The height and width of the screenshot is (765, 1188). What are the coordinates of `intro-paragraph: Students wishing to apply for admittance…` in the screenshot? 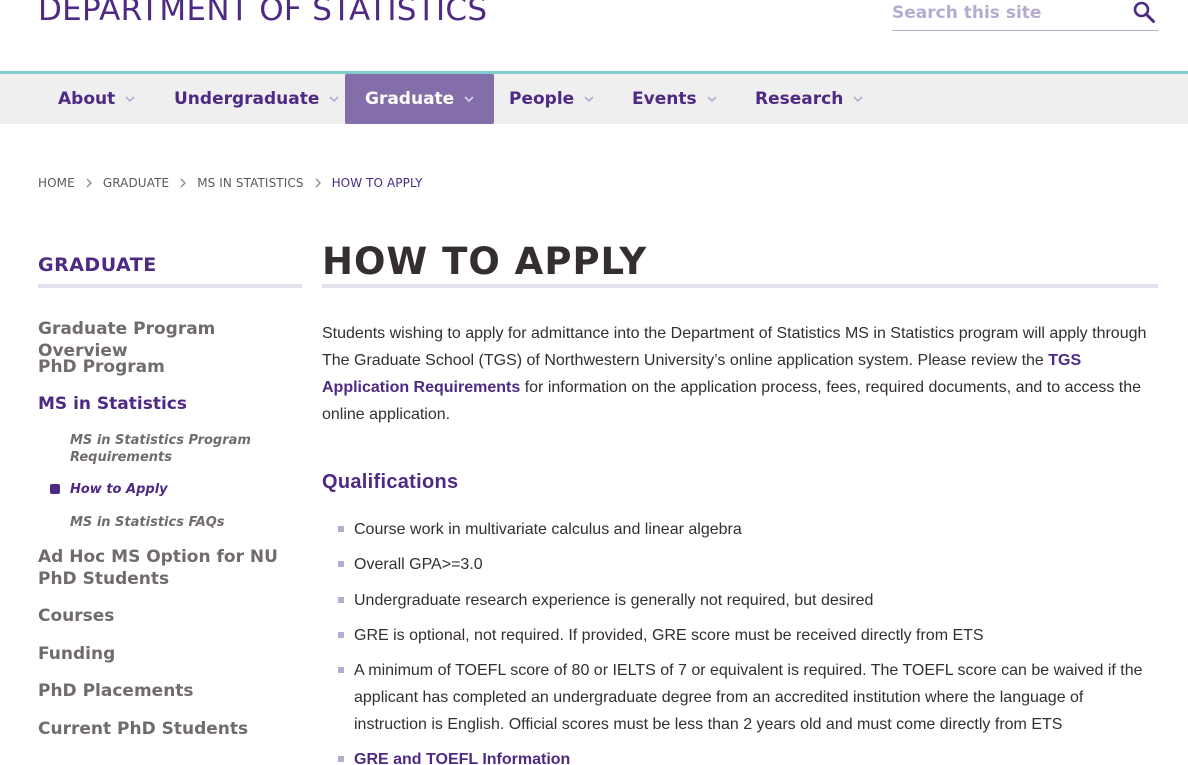 It's located at (740, 374).